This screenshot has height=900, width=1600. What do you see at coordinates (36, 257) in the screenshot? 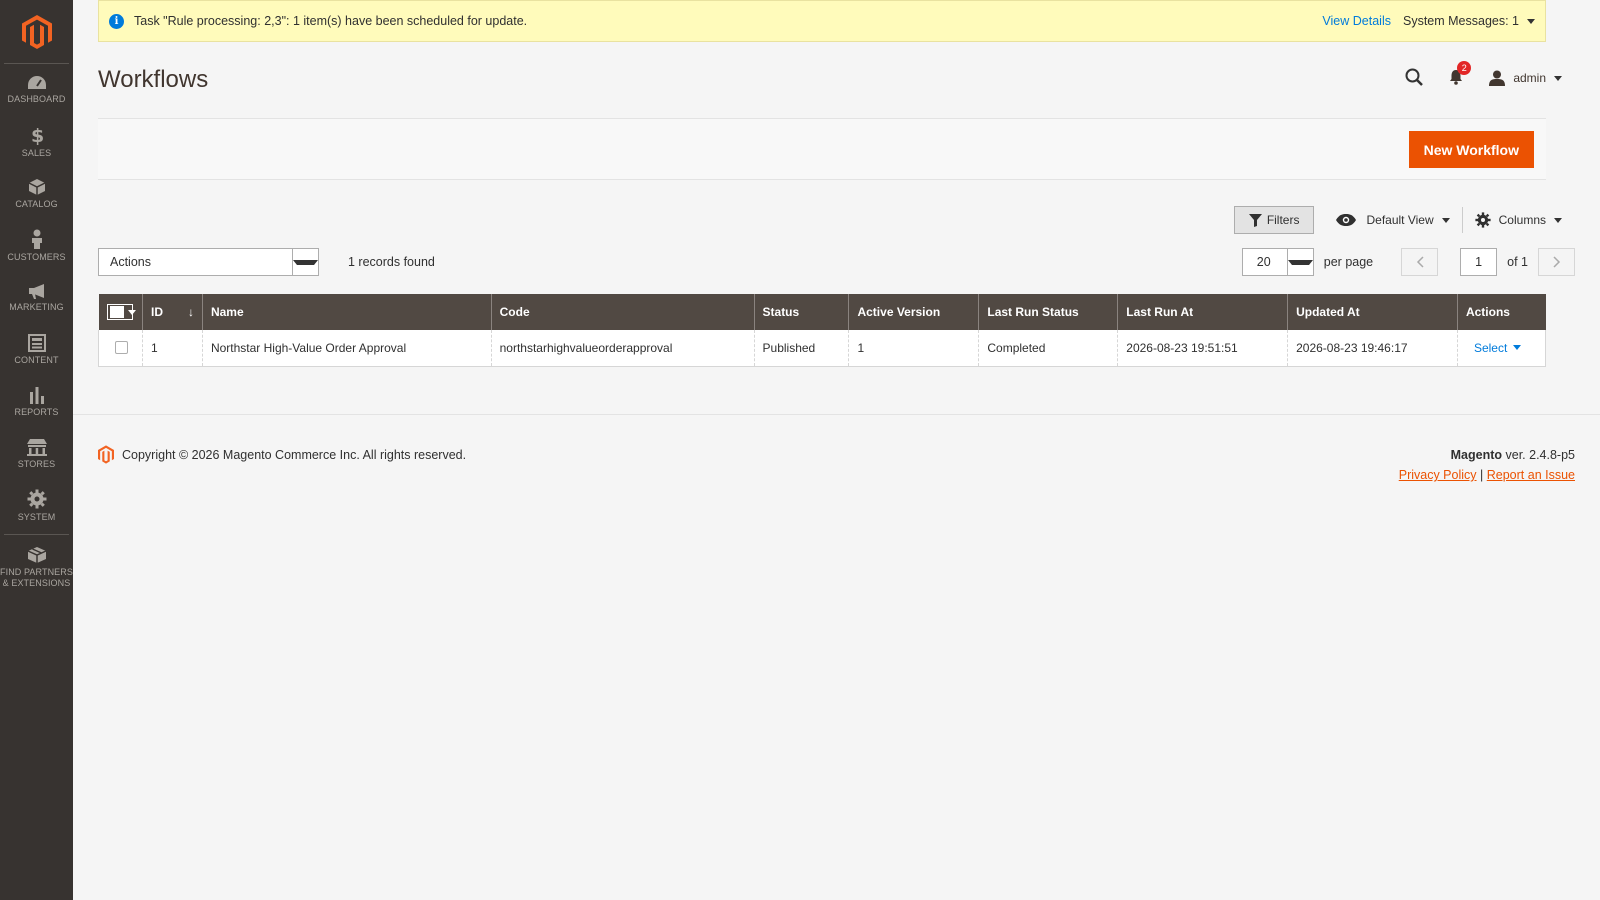
I see `sidebar-item-label: CUSTOMERS` at bounding box center [36, 257].